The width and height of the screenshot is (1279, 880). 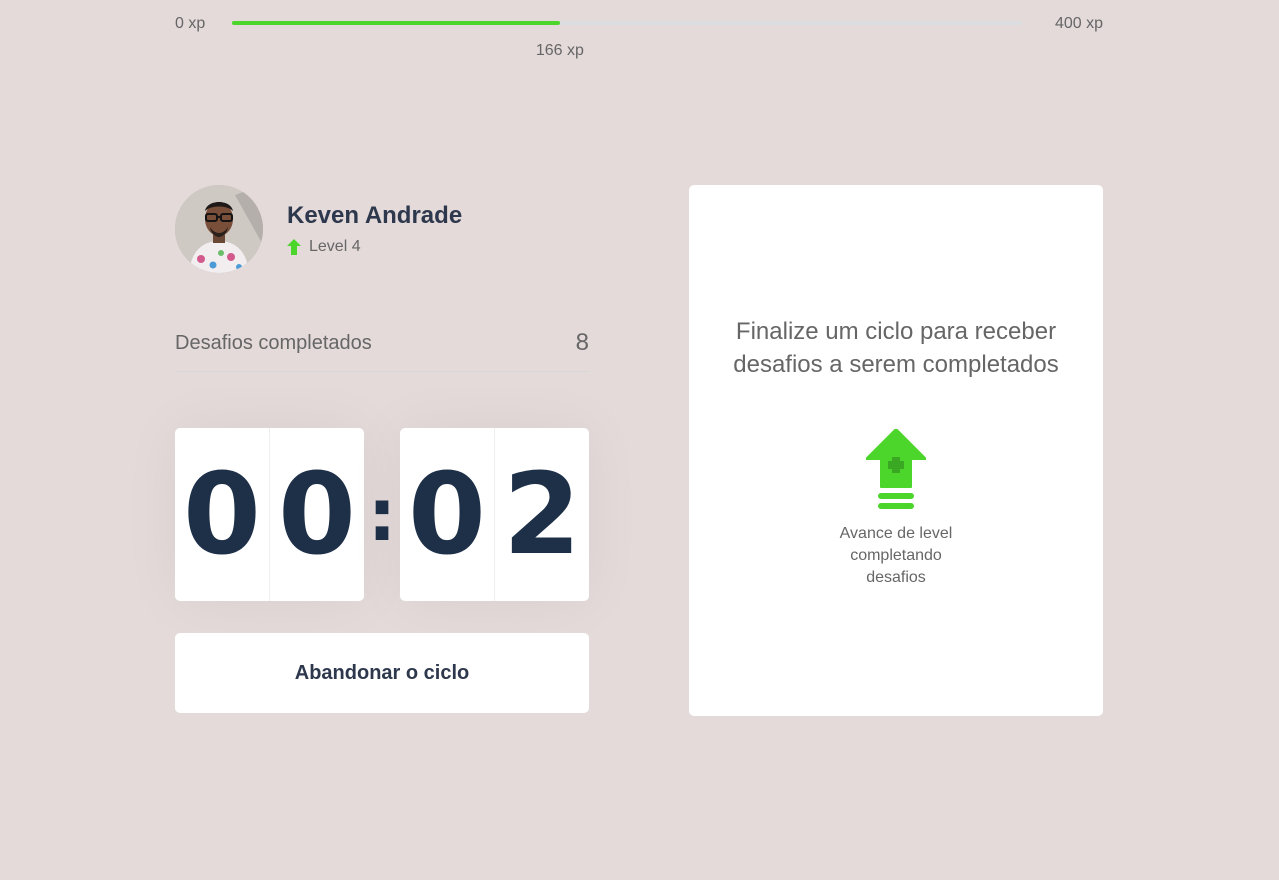 I want to click on xp-track: 166 xp, so click(x=627, y=40).